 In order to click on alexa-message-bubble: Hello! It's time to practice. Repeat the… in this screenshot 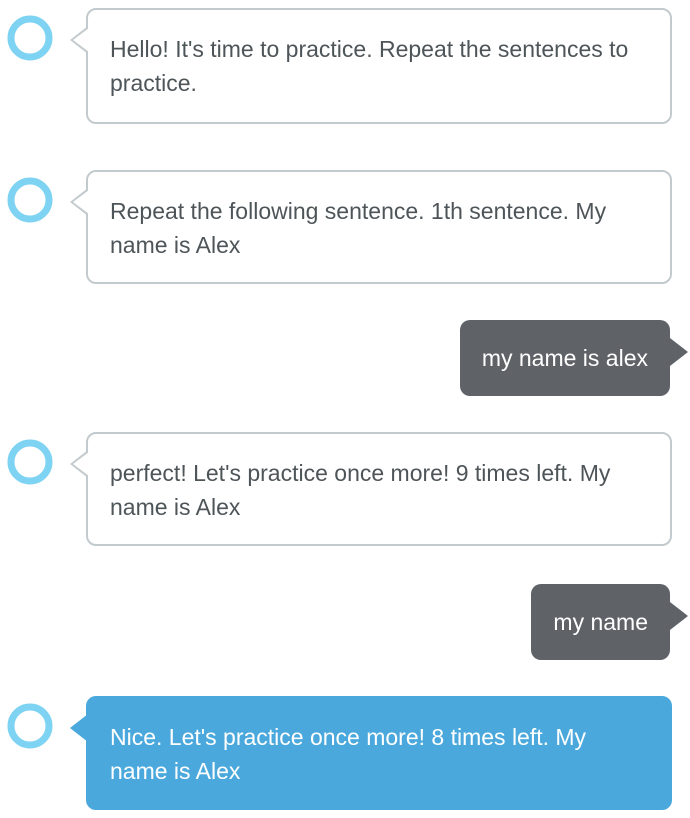, I will do `click(371, 66)`.